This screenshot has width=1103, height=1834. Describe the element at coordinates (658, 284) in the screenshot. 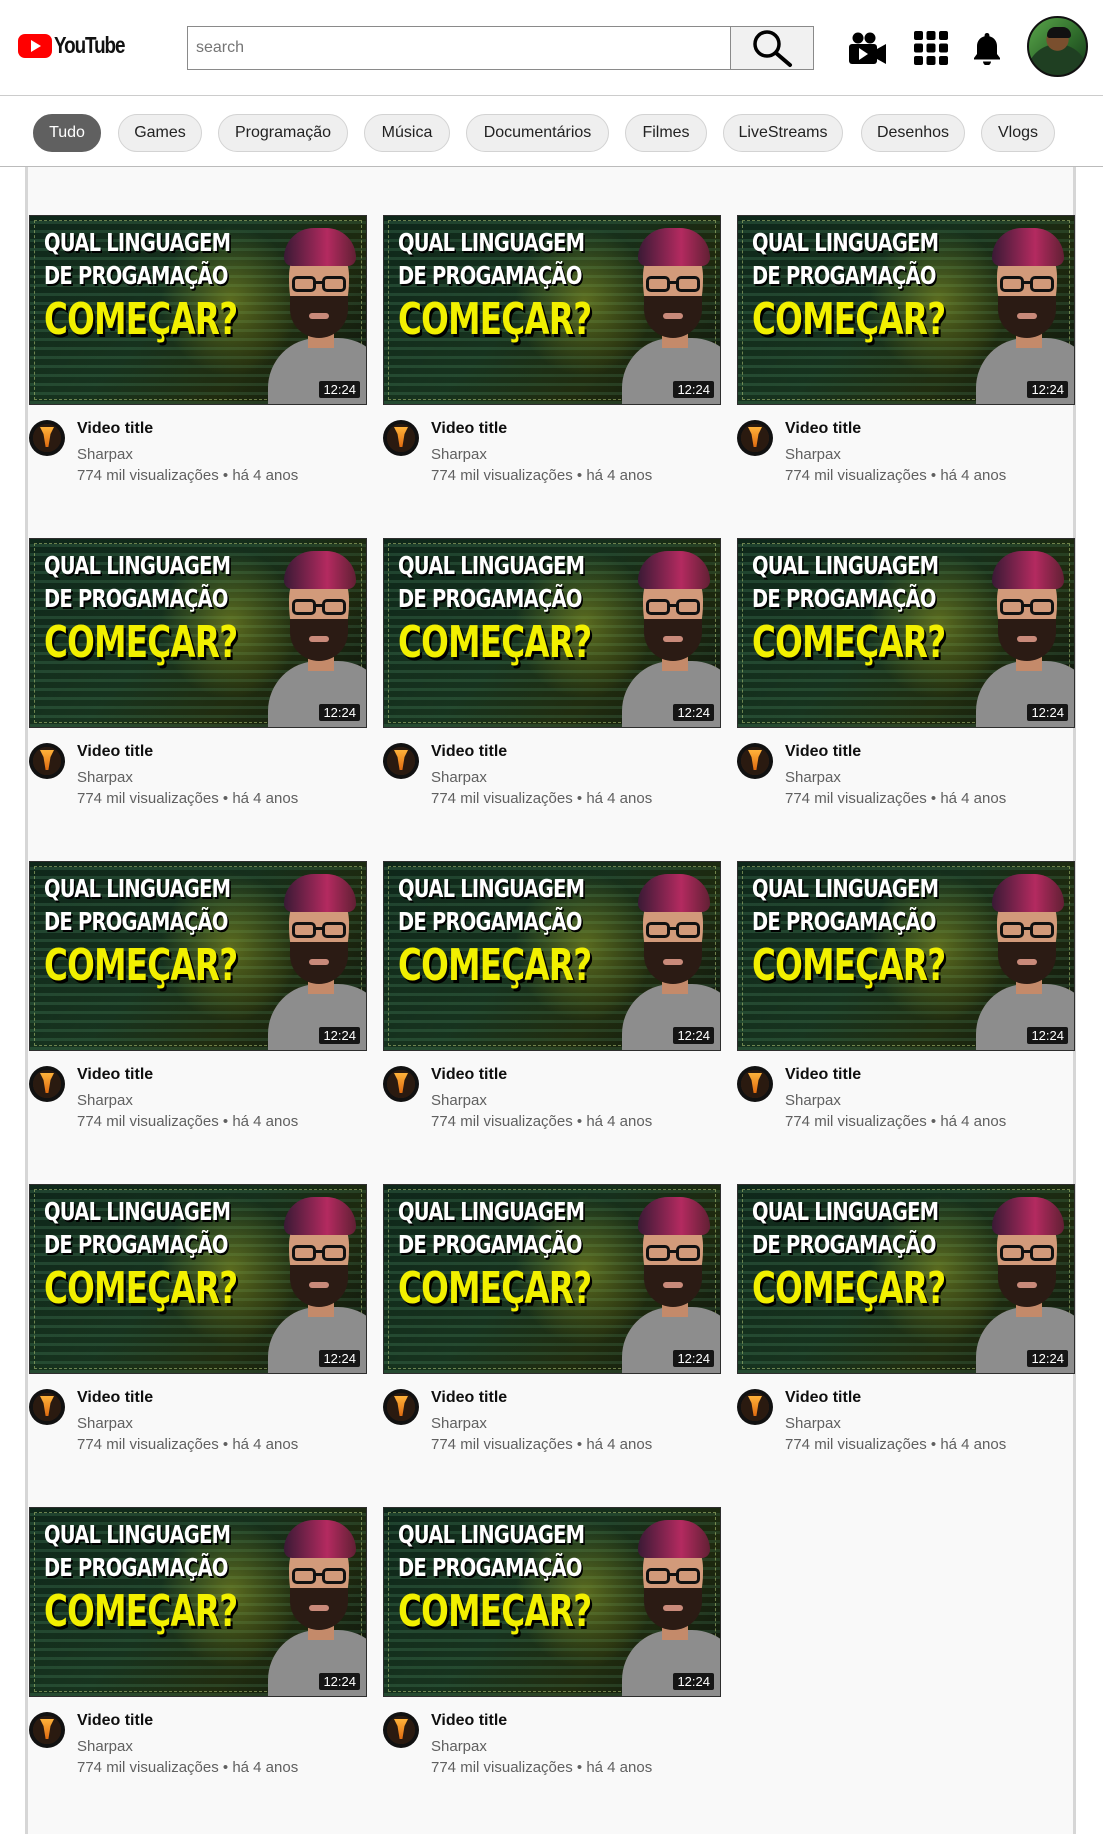

I see `glasses-left-lens` at that location.